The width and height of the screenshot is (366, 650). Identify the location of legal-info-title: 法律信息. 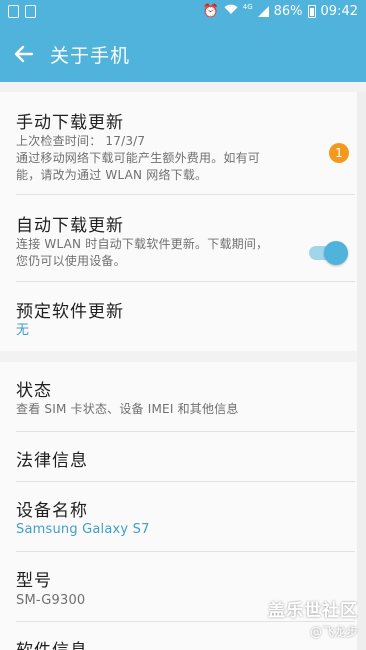
(52, 461).